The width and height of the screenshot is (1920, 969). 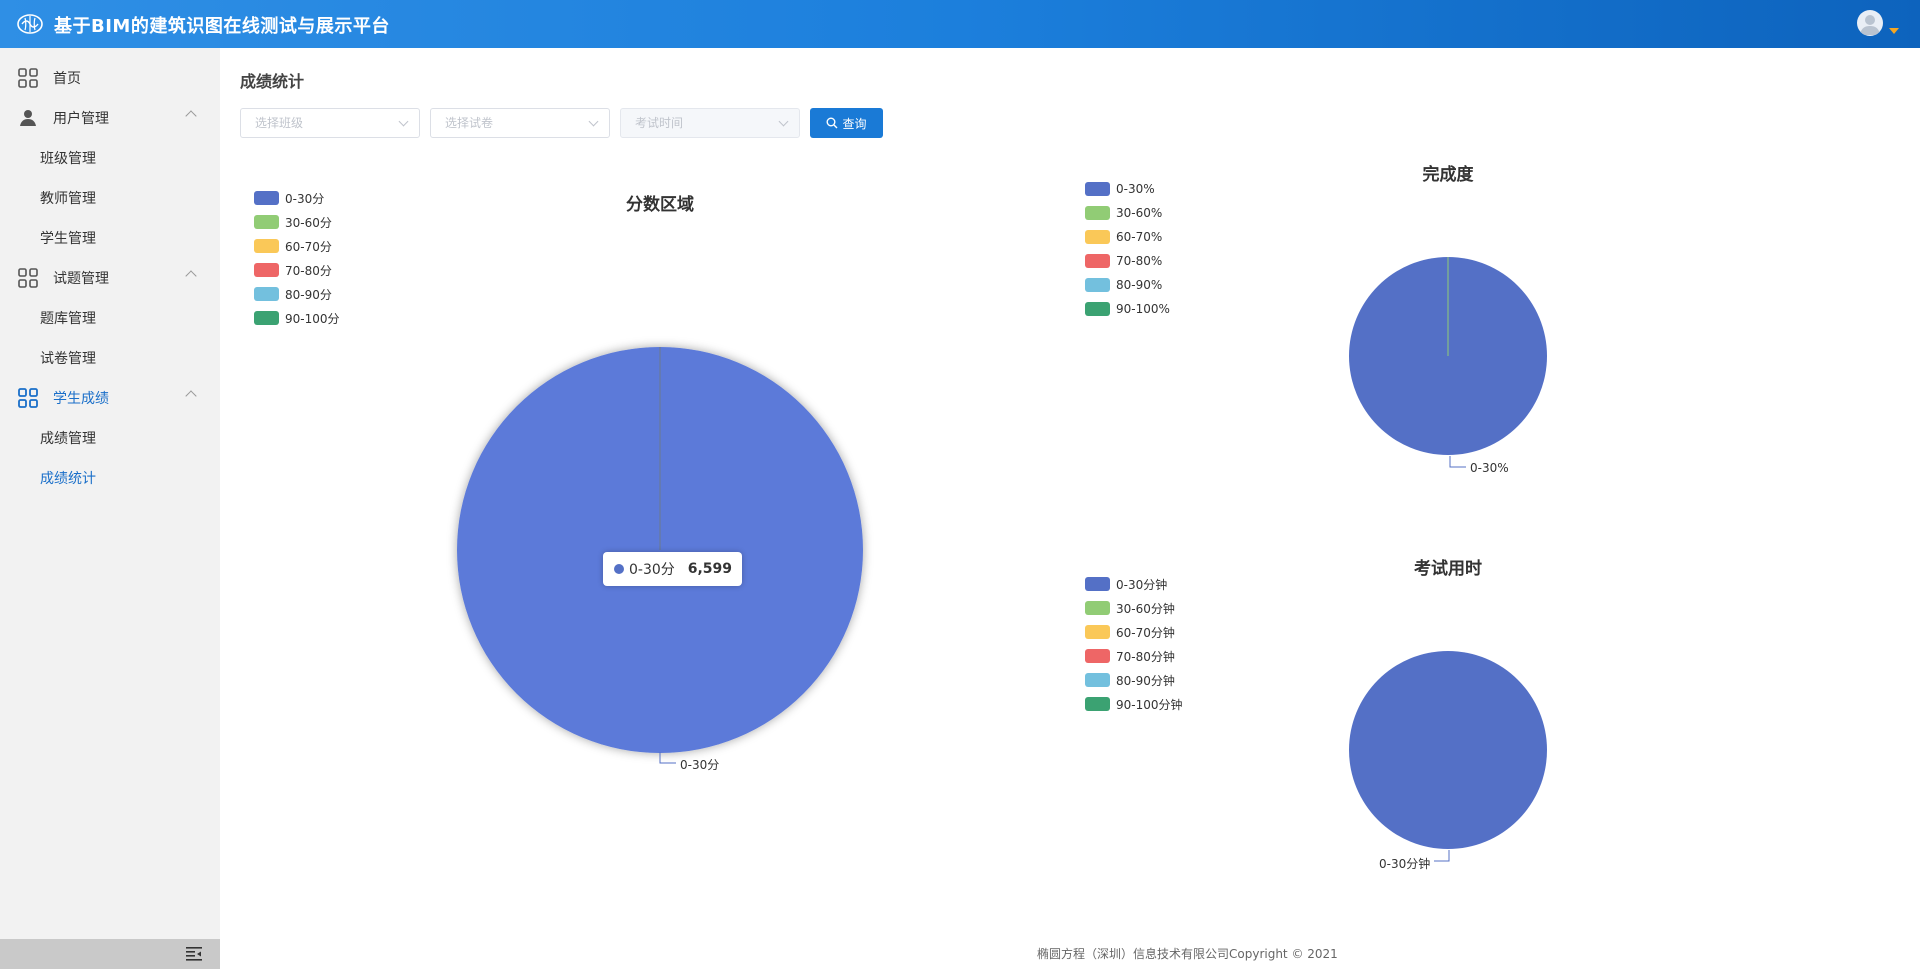 What do you see at coordinates (297, 294) in the screenshot?
I see `legend-item: 80-90分` at bounding box center [297, 294].